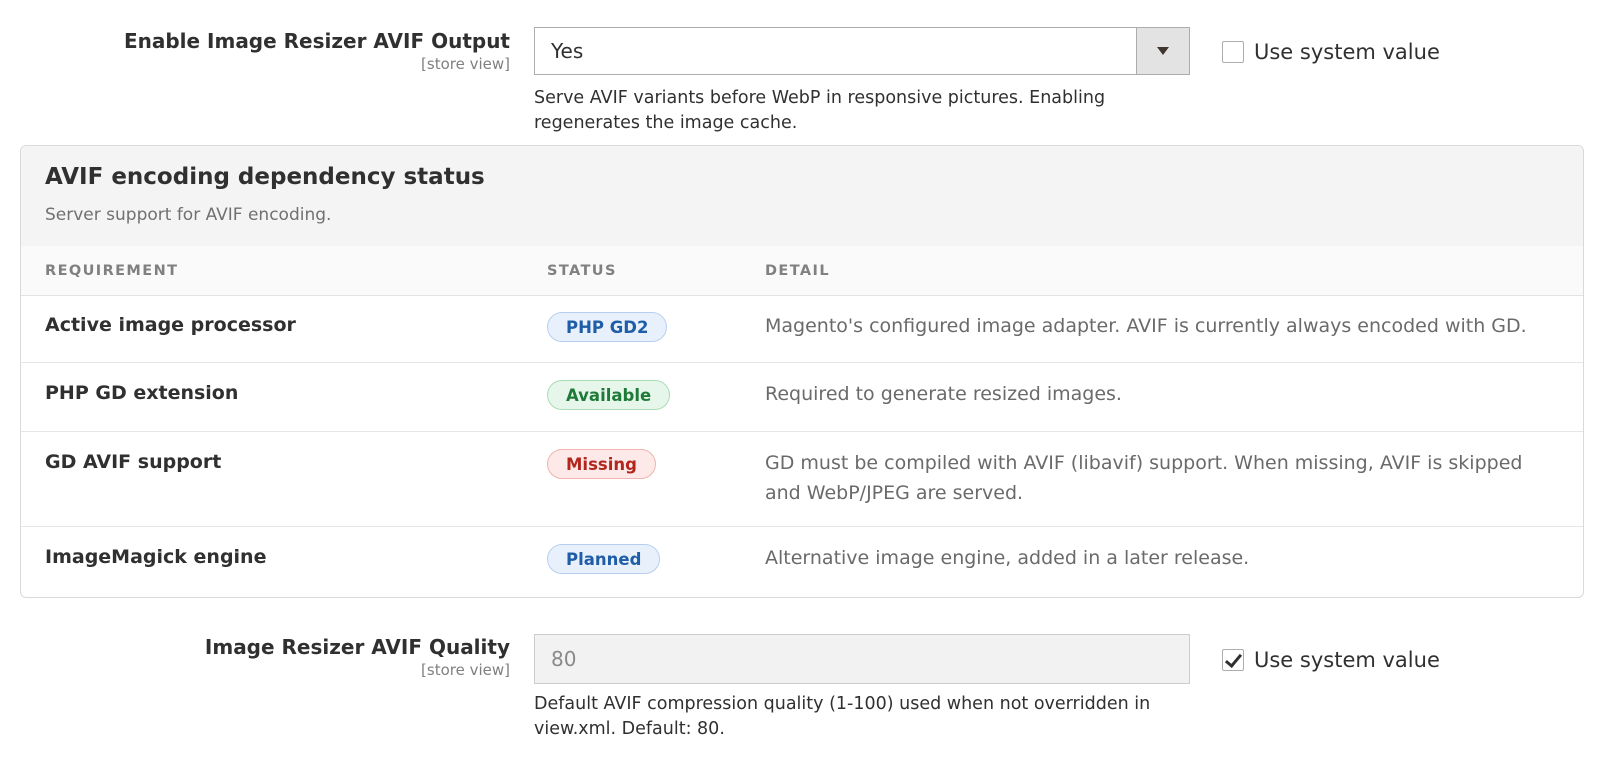  I want to click on avif-output-use-system-checkbox, so click(1233, 52).